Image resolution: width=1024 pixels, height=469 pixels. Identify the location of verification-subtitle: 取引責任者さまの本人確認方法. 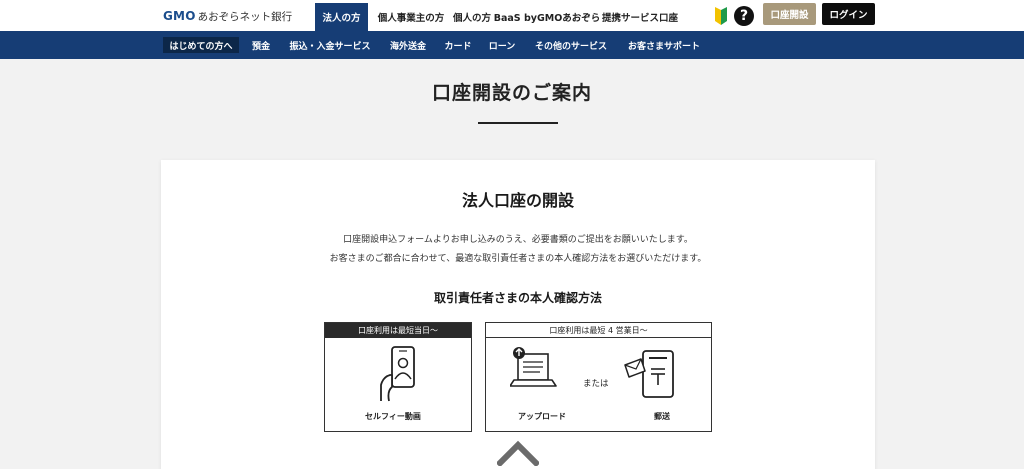
(517, 298).